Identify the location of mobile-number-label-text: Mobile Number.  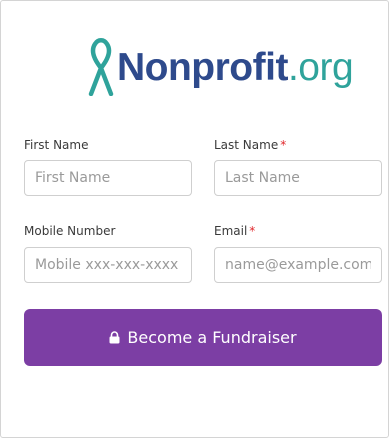
(70, 231).